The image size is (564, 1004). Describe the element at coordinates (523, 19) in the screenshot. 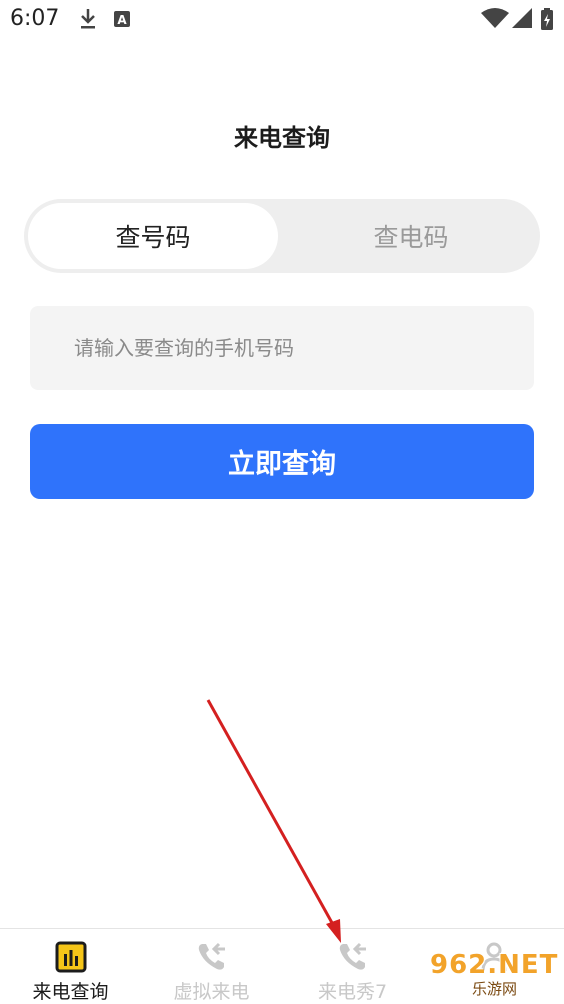

I see `signal-icon` at that location.